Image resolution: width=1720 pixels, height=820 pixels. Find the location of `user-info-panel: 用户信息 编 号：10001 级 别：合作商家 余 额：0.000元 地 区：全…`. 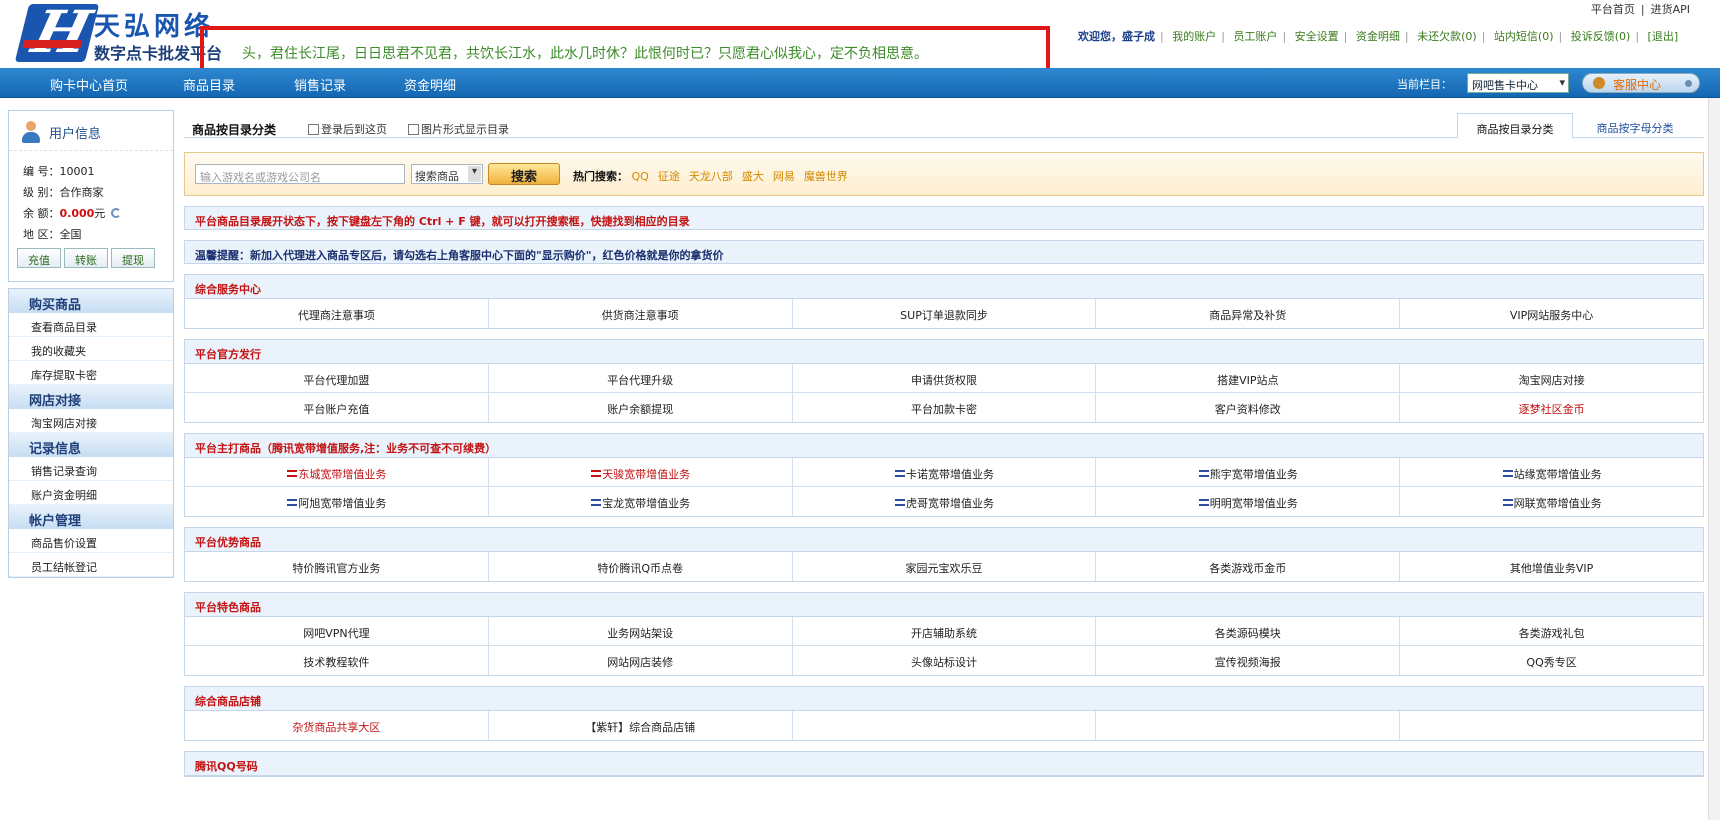

user-info-panel: 用户信息 编 号：10001 级 别：合作商家 余 额：0.000元 地 区：全… is located at coordinates (91, 196).